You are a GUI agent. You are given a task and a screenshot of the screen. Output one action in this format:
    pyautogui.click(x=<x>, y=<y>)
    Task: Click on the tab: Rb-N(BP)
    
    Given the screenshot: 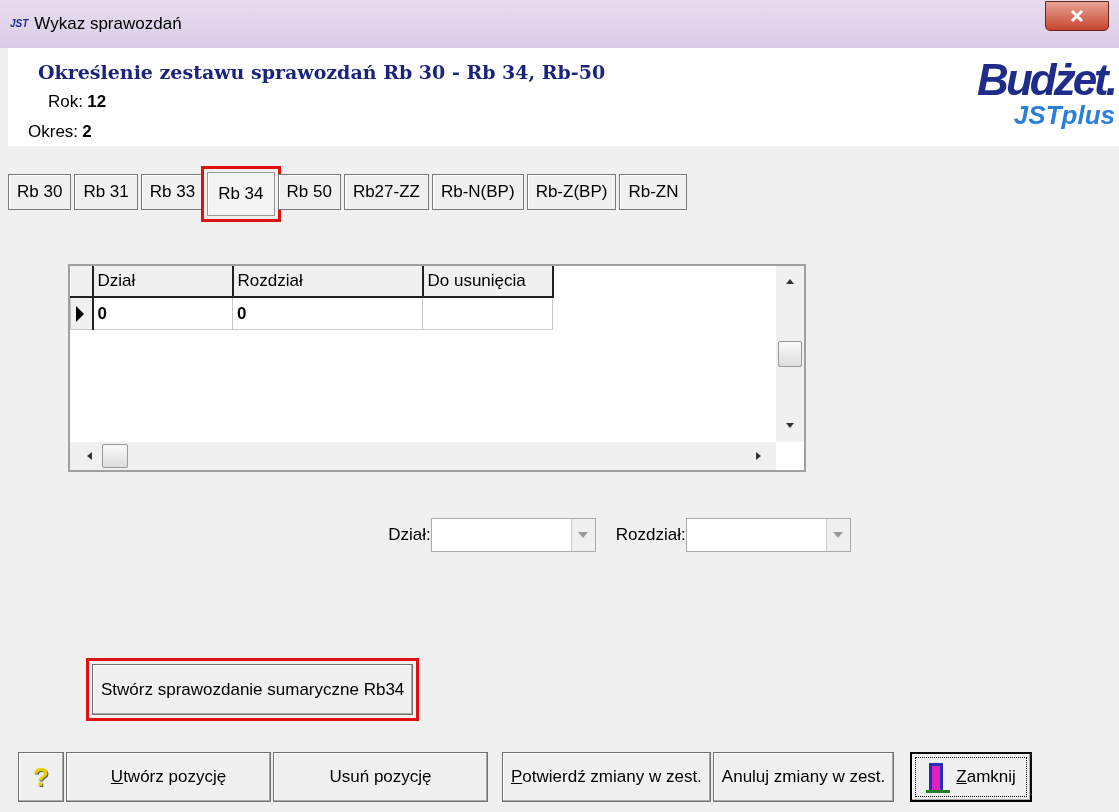 What is the action you would take?
    pyautogui.click(x=477, y=192)
    